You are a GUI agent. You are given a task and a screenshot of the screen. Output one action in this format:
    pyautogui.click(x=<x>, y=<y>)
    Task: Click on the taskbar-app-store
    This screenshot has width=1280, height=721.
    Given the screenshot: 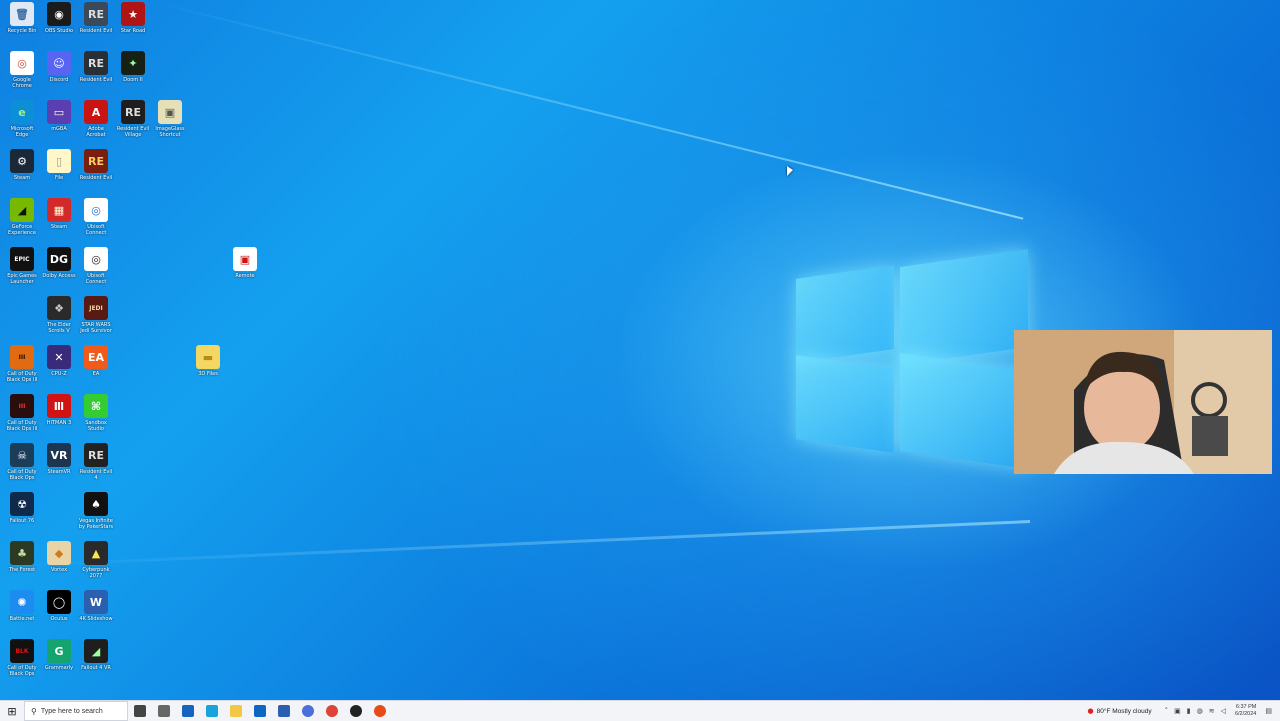 What is the action you would take?
    pyautogui.click(x=260, y=711)
    